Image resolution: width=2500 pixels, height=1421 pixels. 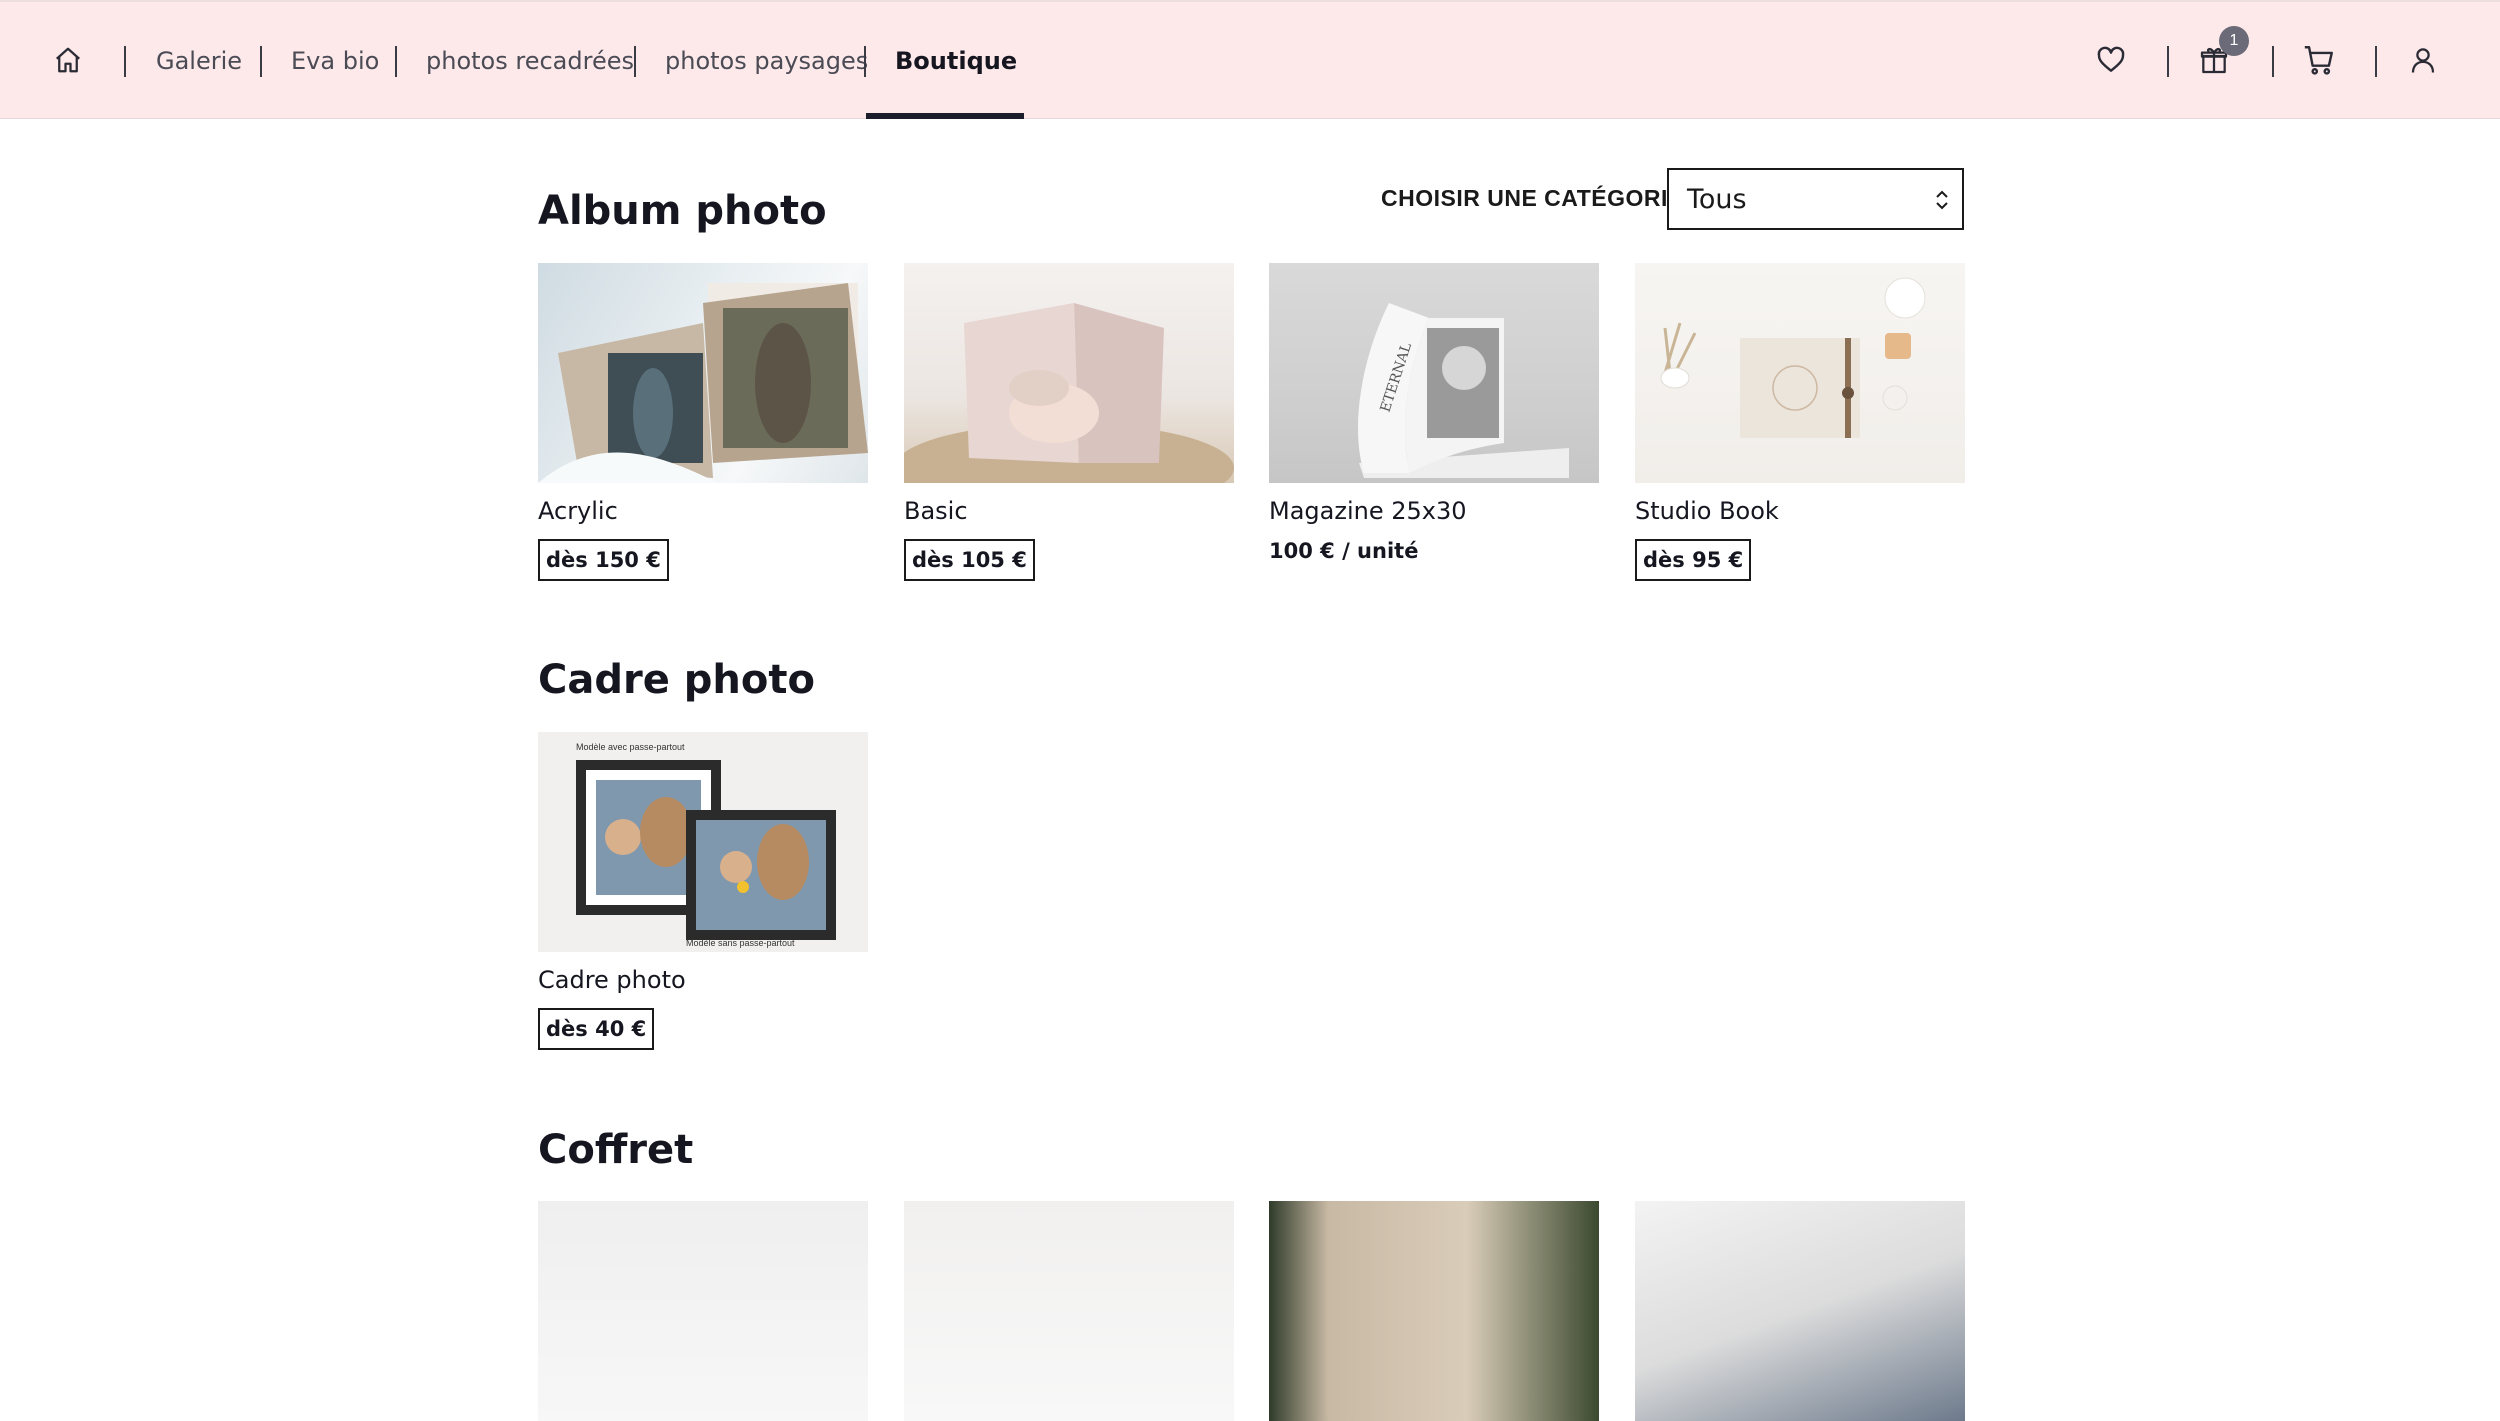 I want to click on product-price: dès 105 €, so click(x=969, y=560).